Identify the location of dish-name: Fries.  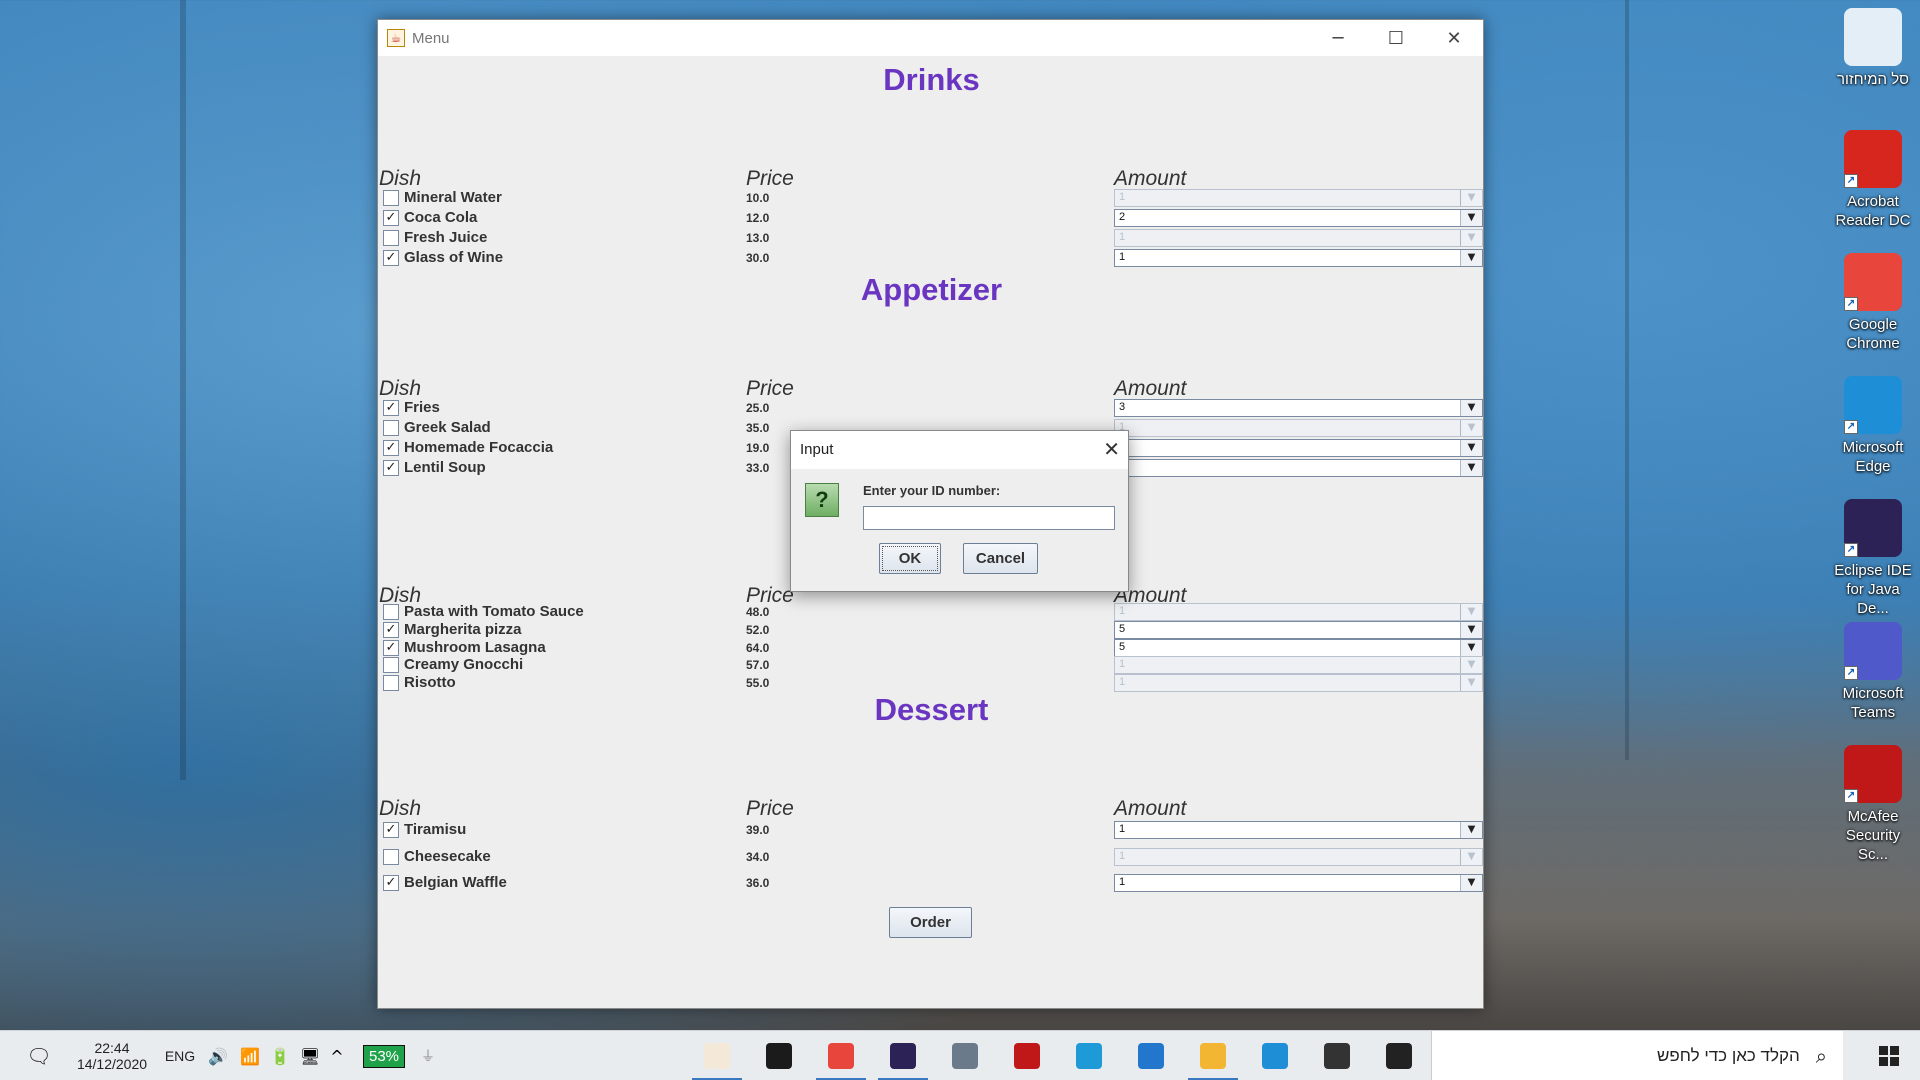
(422, 407).